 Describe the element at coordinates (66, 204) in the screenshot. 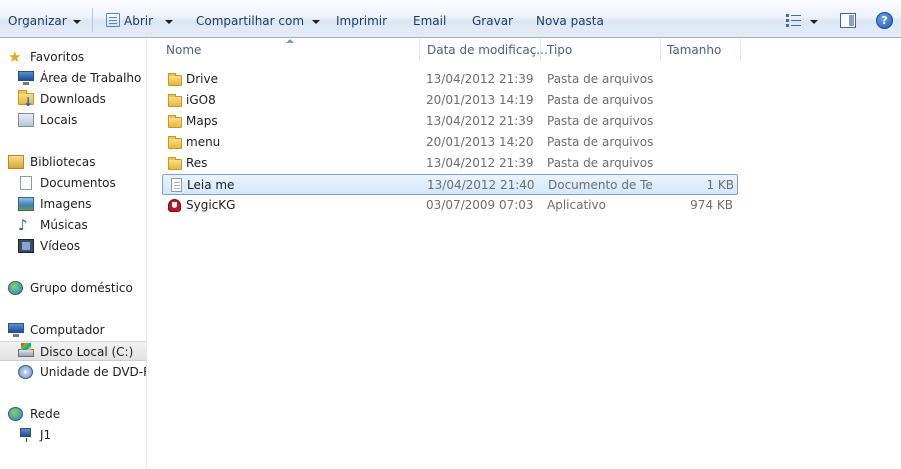

I see `sidebar-item-label: Imagens` at that location.